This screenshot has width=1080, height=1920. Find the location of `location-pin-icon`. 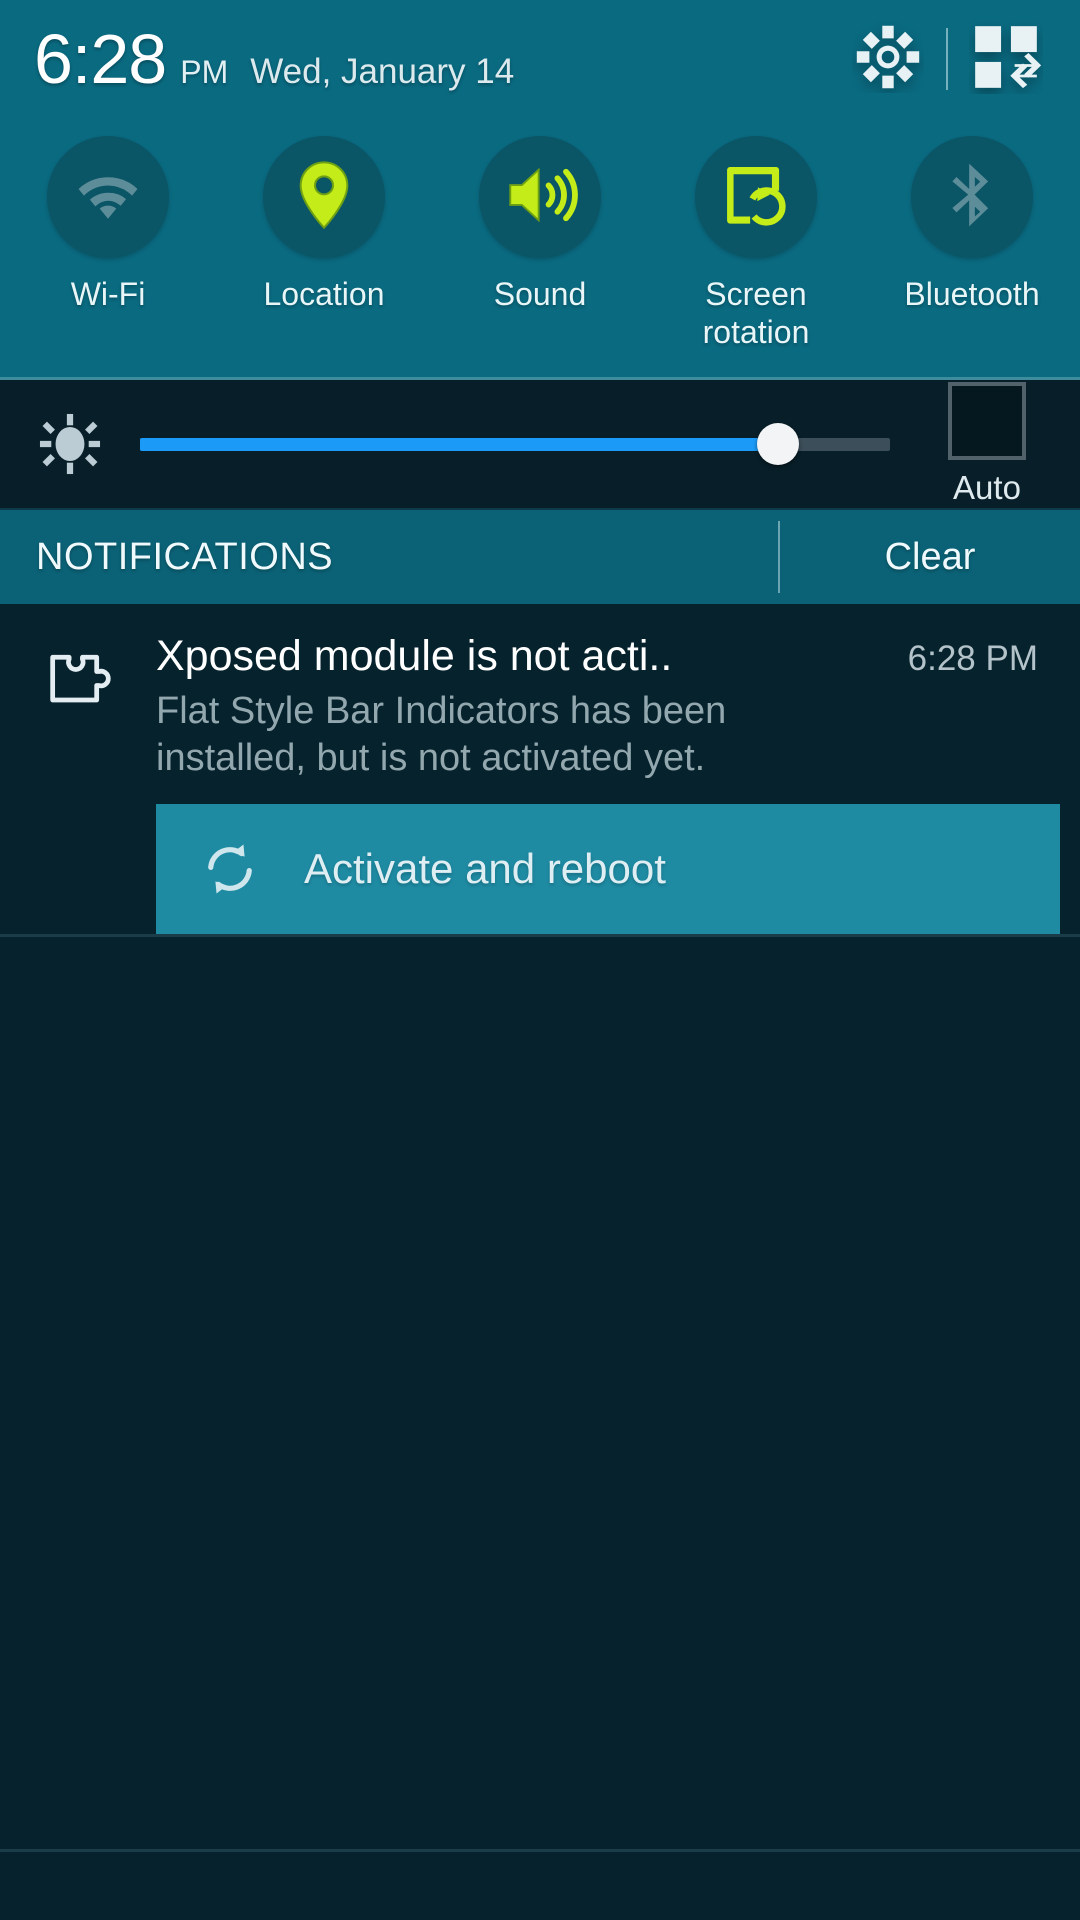

location-pin-icon is located at coordinates (324, 197).